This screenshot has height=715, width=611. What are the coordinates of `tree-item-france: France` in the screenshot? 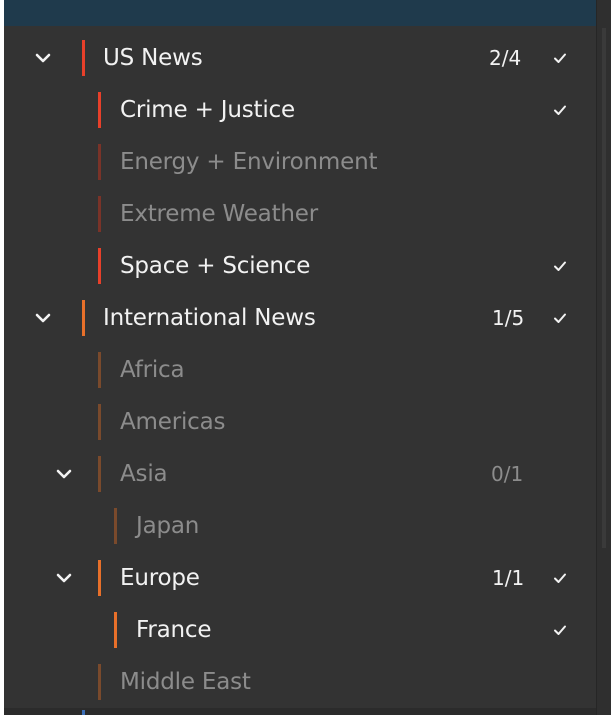 It's located at (300, 630).